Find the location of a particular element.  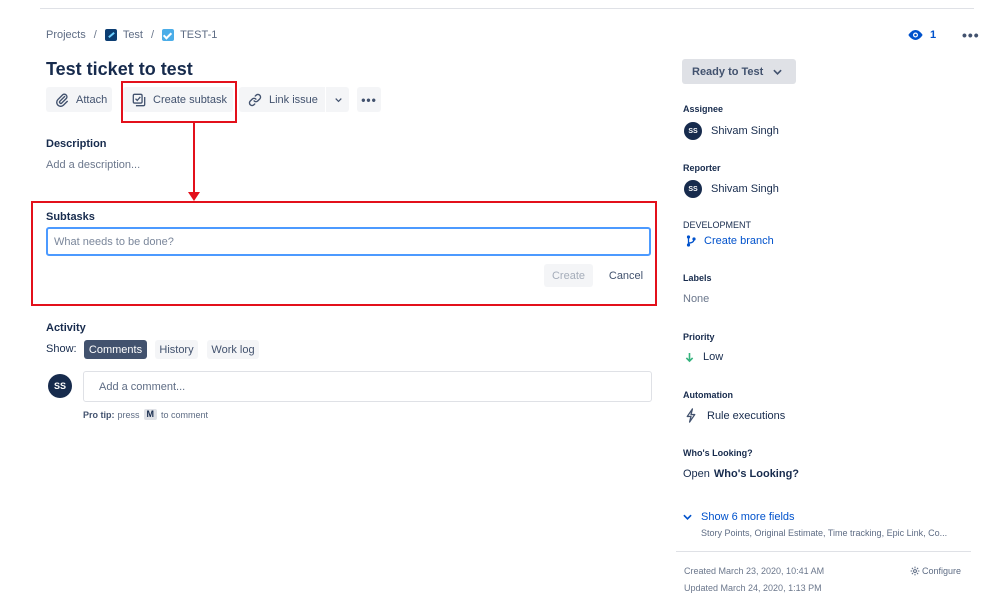

assignee-field: SS Shivam Singh is located at coordinates (731, 131).